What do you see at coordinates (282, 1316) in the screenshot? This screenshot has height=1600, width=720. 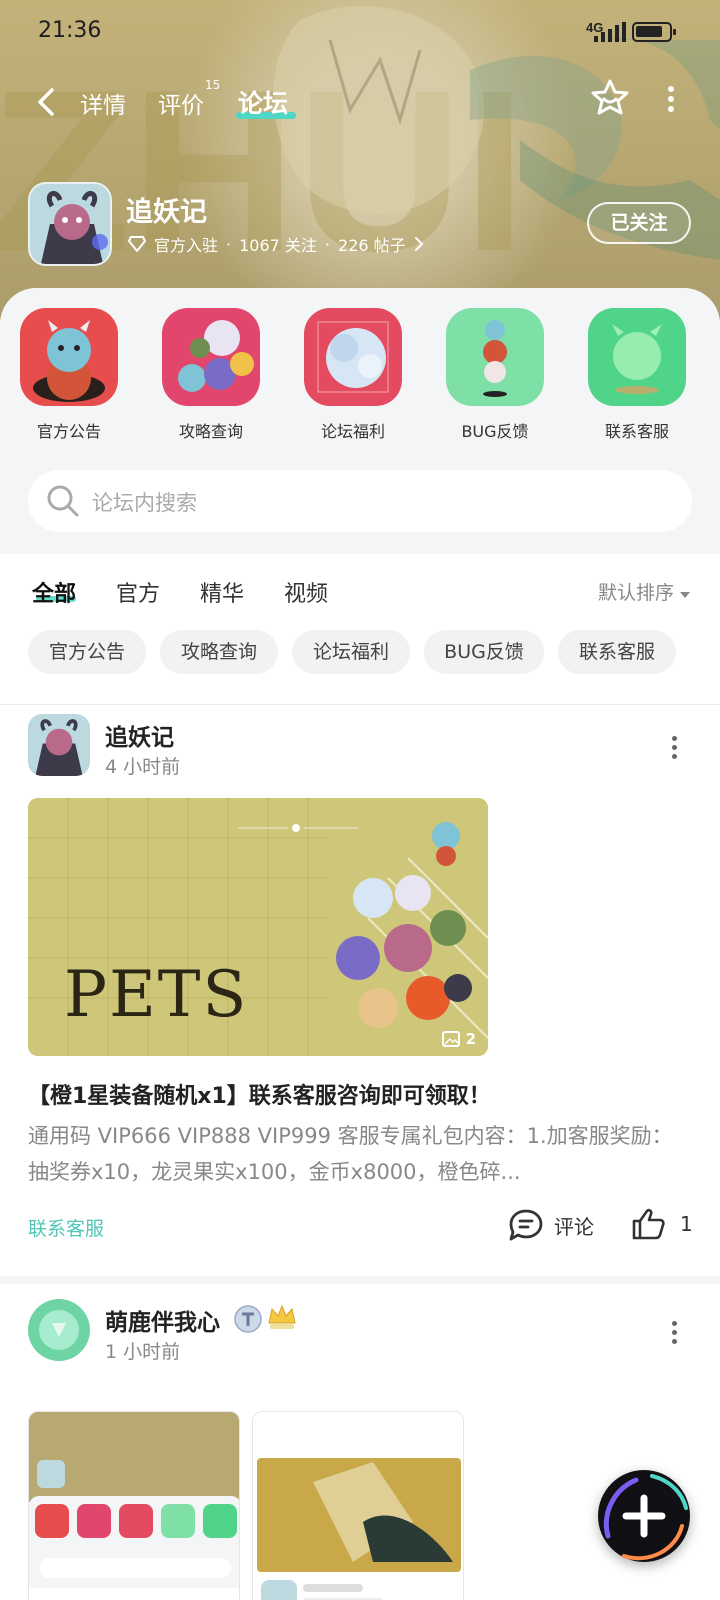 I see `crown-badge-icon` at bounding box center [282, 1316].